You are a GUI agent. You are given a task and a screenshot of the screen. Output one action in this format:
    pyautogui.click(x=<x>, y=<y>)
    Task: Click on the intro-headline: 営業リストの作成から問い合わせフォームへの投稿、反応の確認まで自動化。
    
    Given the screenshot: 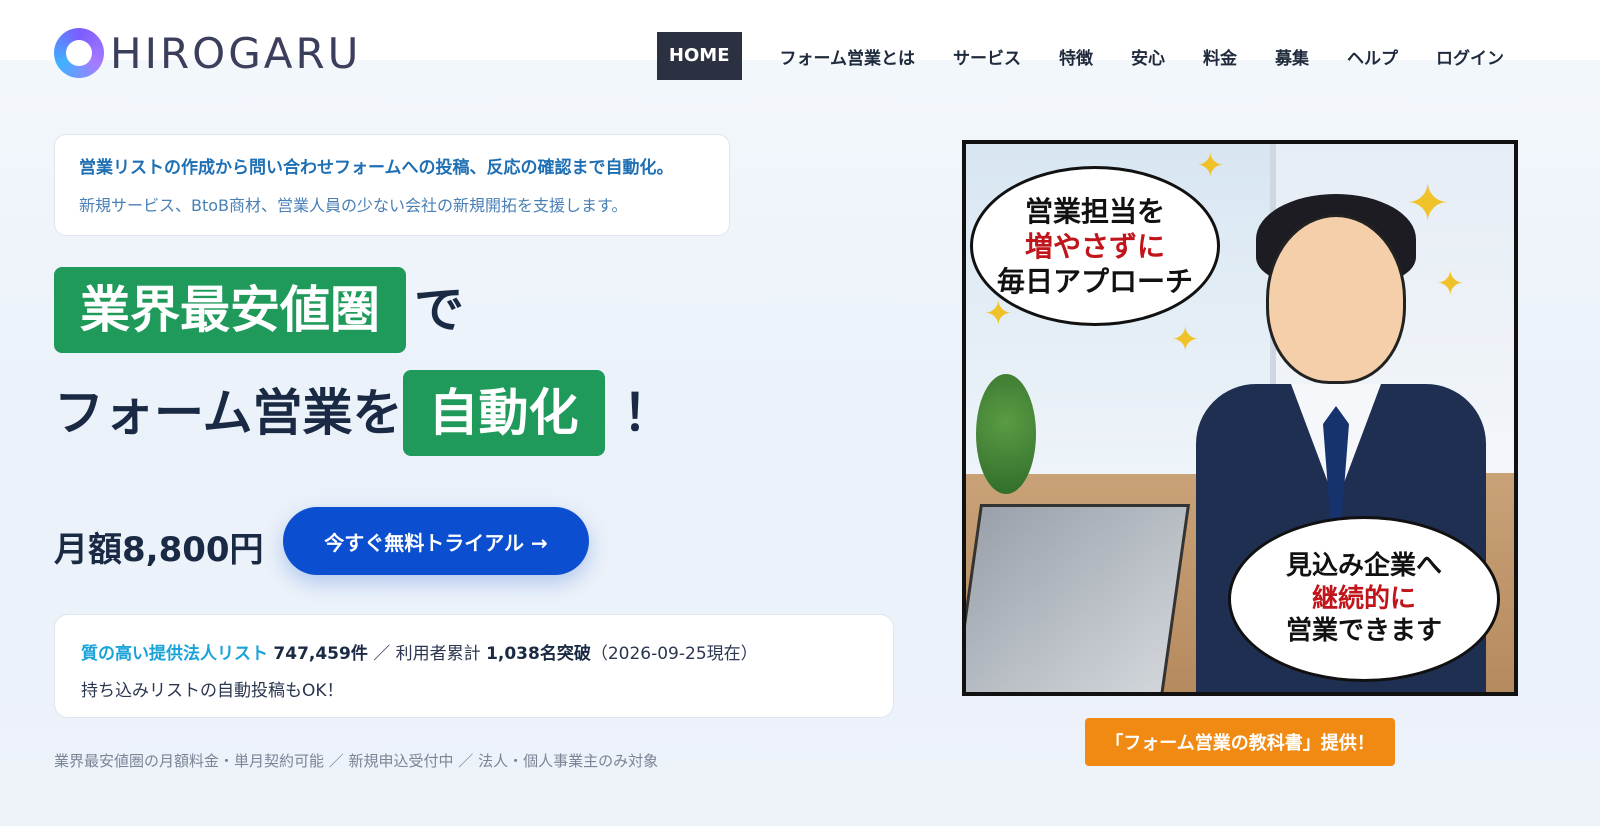 What is the action you would take?
    pyautogui.click(x=376, y=168)
    